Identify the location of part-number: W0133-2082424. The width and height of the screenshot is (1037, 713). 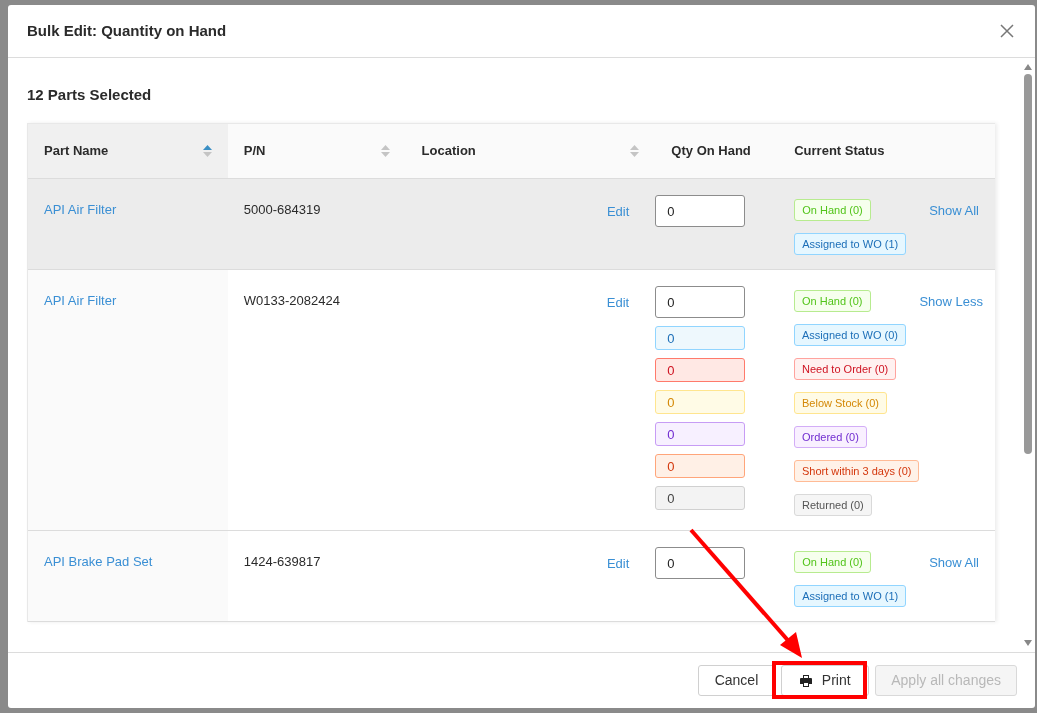
(291, 300).